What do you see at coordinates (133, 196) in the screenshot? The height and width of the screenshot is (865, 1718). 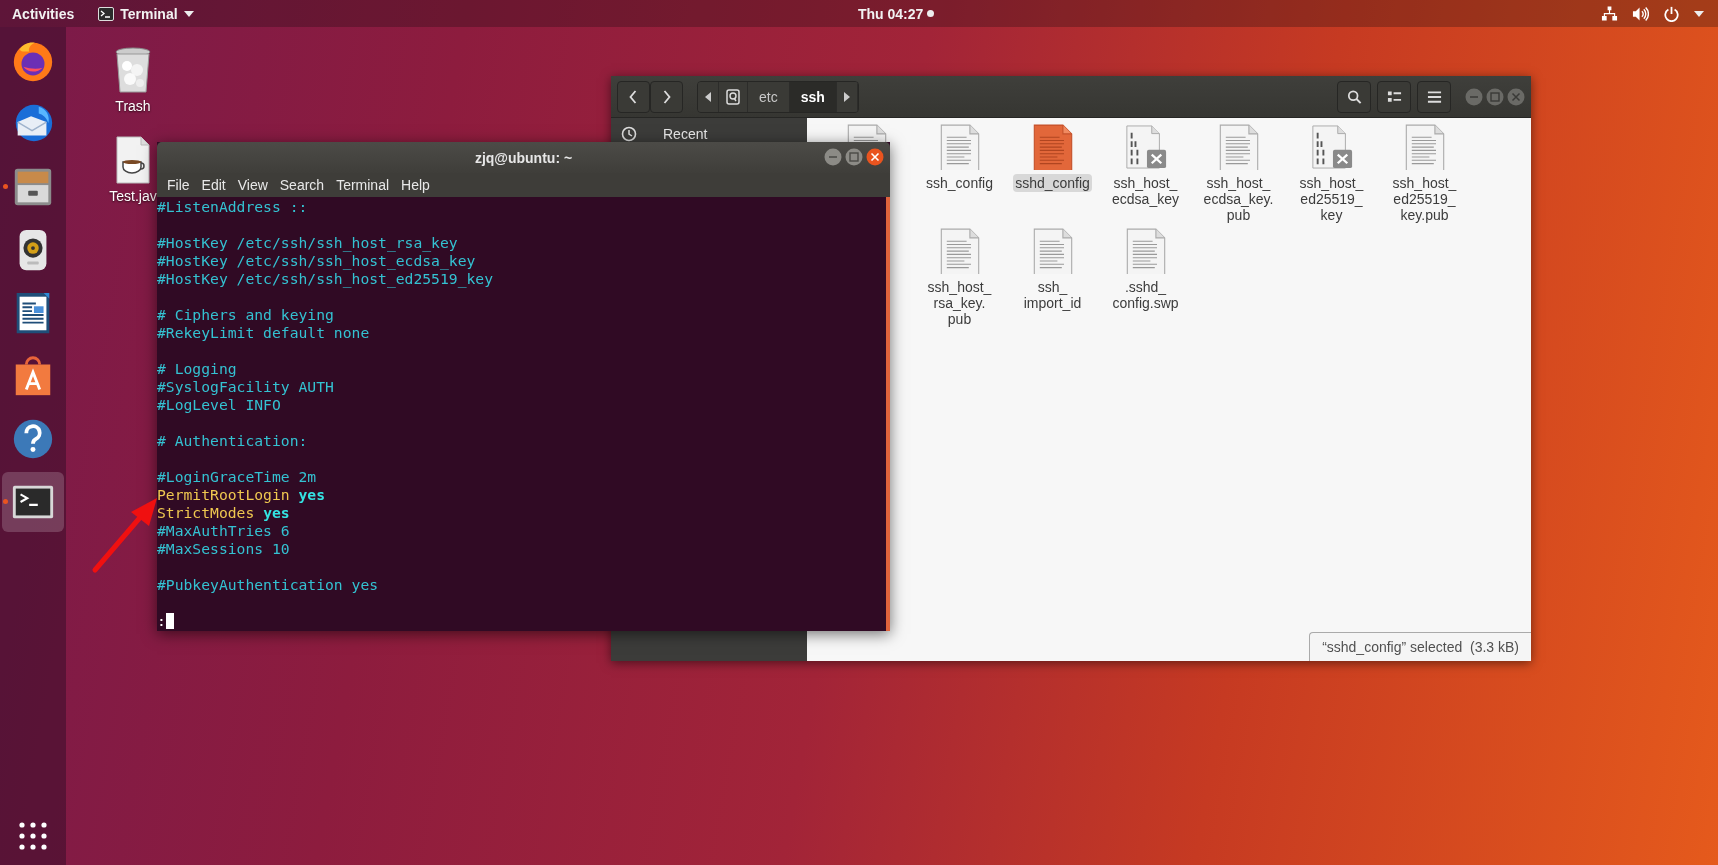 I see `desktop-icon-label: Test.jav` at bounding box center [133, 196].